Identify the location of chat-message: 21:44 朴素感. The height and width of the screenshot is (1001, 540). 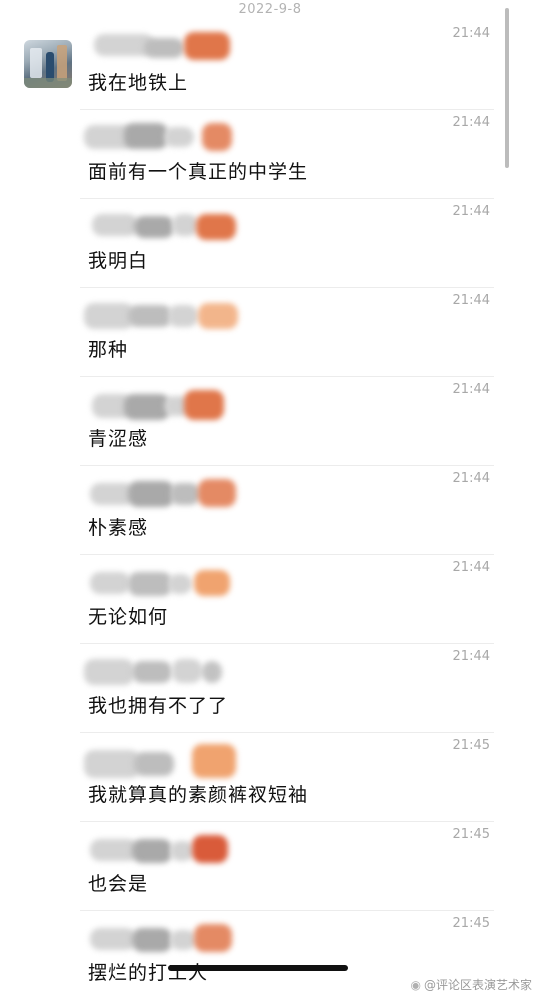
(287, 510).